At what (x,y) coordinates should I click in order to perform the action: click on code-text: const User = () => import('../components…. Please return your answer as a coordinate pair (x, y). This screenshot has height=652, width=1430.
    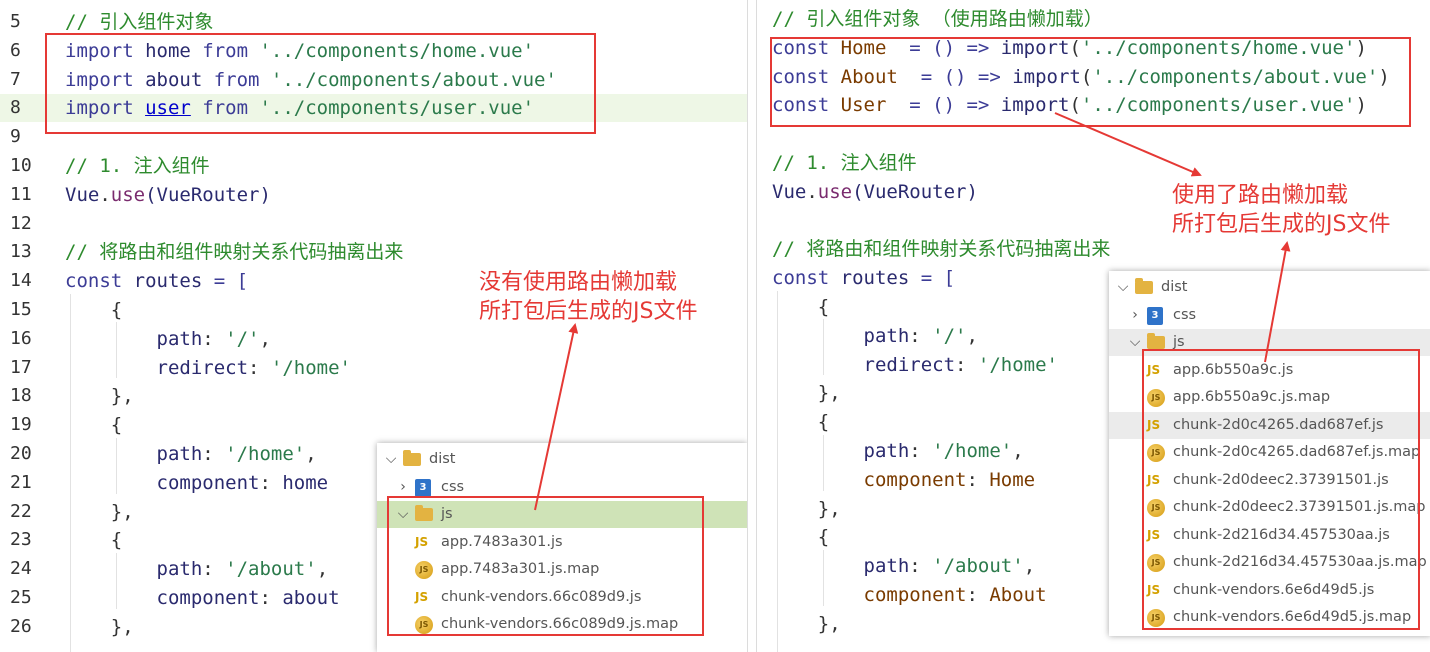
    Looking at the image, I should click on (1069, 105).